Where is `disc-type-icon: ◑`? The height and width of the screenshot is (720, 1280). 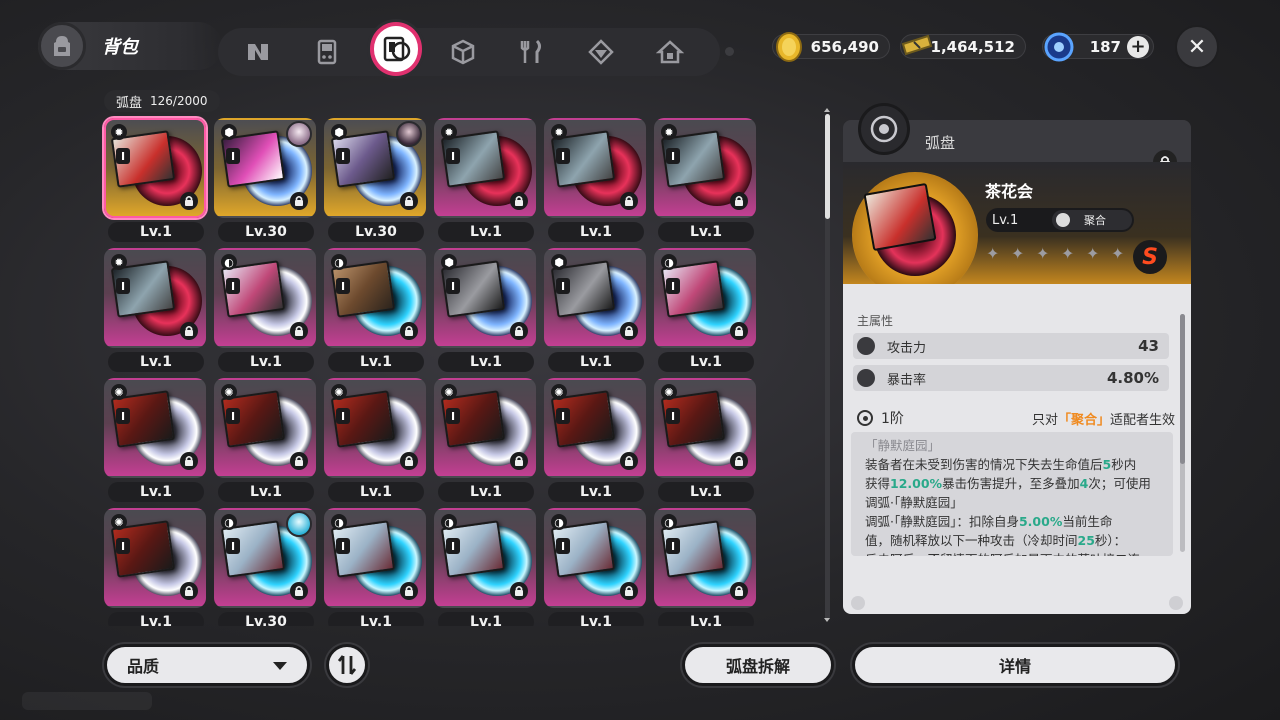 disc-type-icon: ◑ is located at coordinates (339, 522).